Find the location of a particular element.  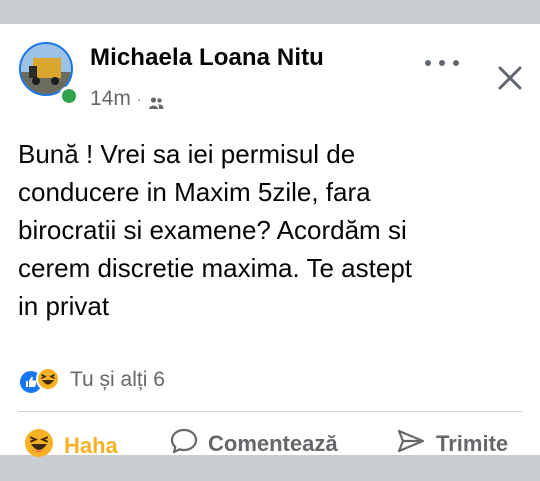

post-meta: 14m · is located at coordinates (127, 99).